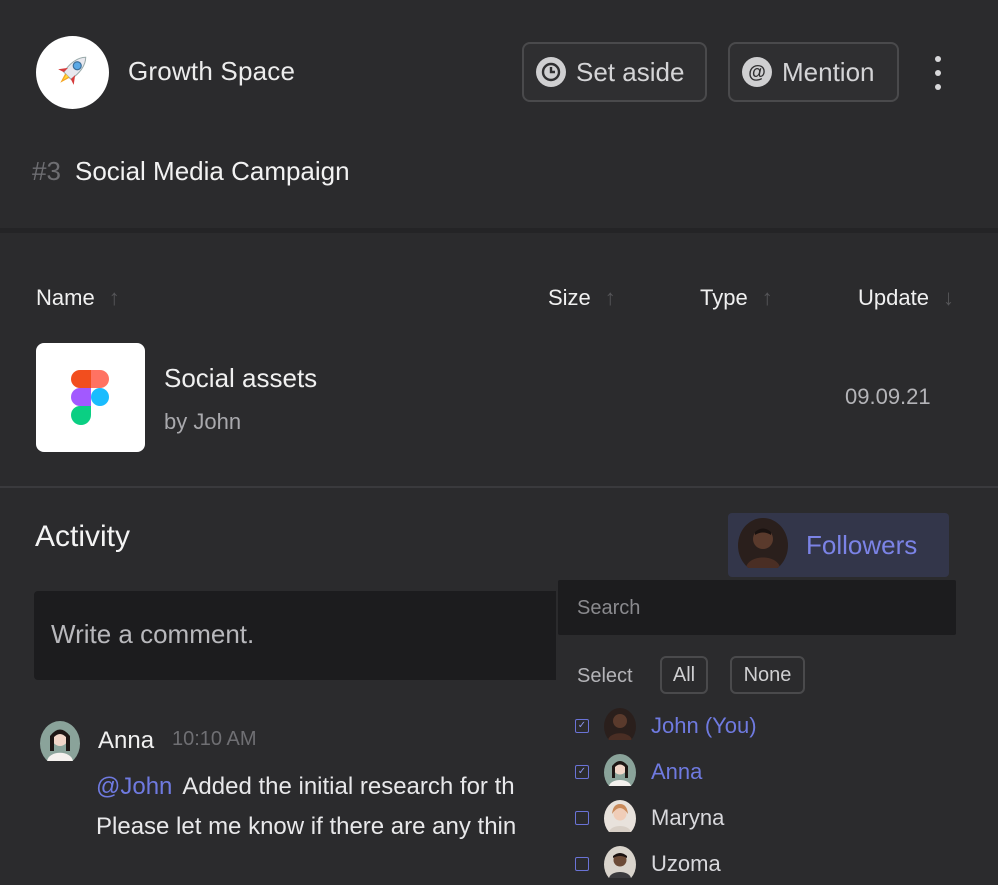 This screenshot has width=998, height=885. I want to click on column-header-size: Size ↑, so click(582, 298).